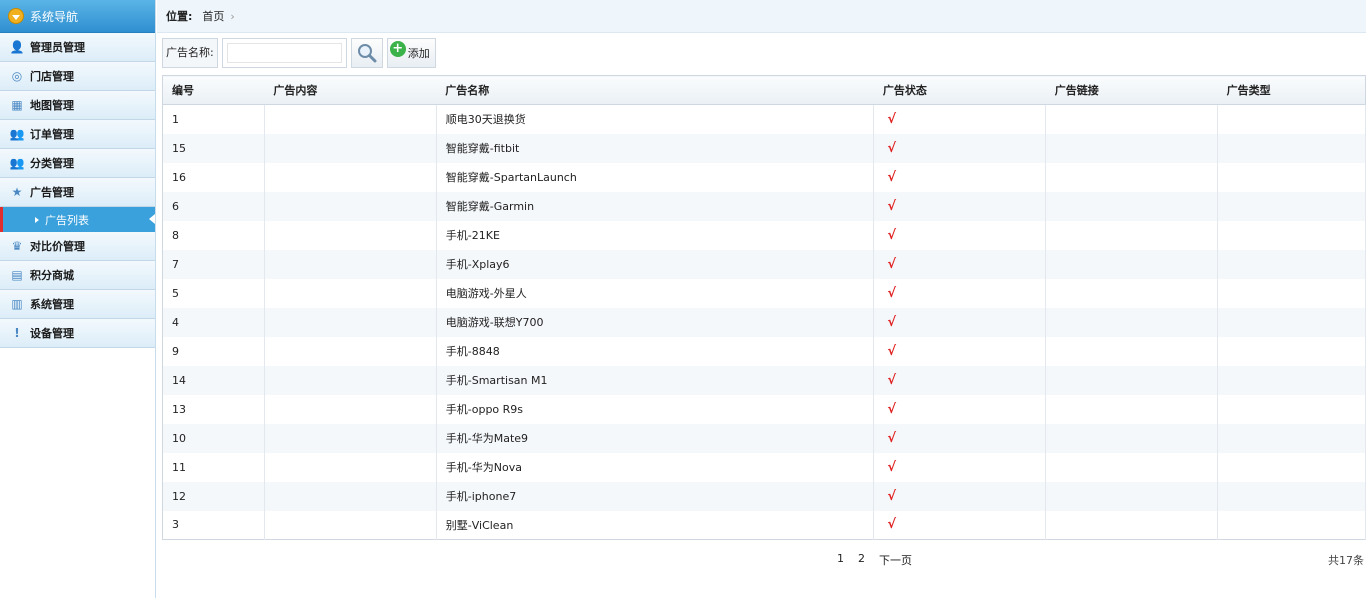 This screenshot has height=598, width=1366. I want to click on cell-id: 4, so click(213, 322).